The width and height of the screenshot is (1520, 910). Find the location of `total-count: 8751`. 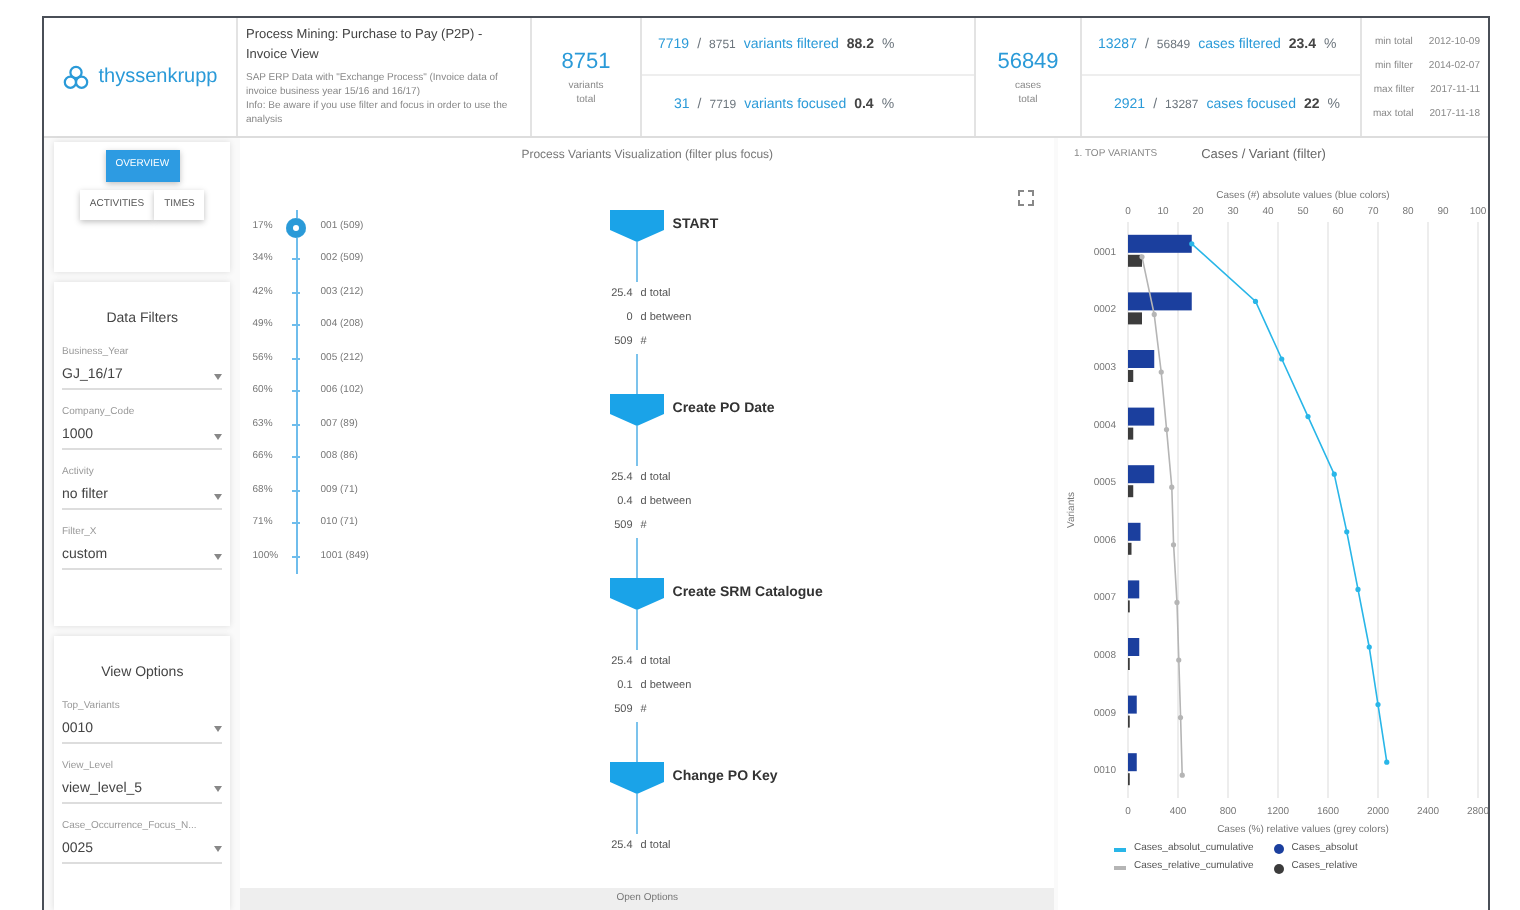

total-count: 8751 is located at coordinates (586, 63).